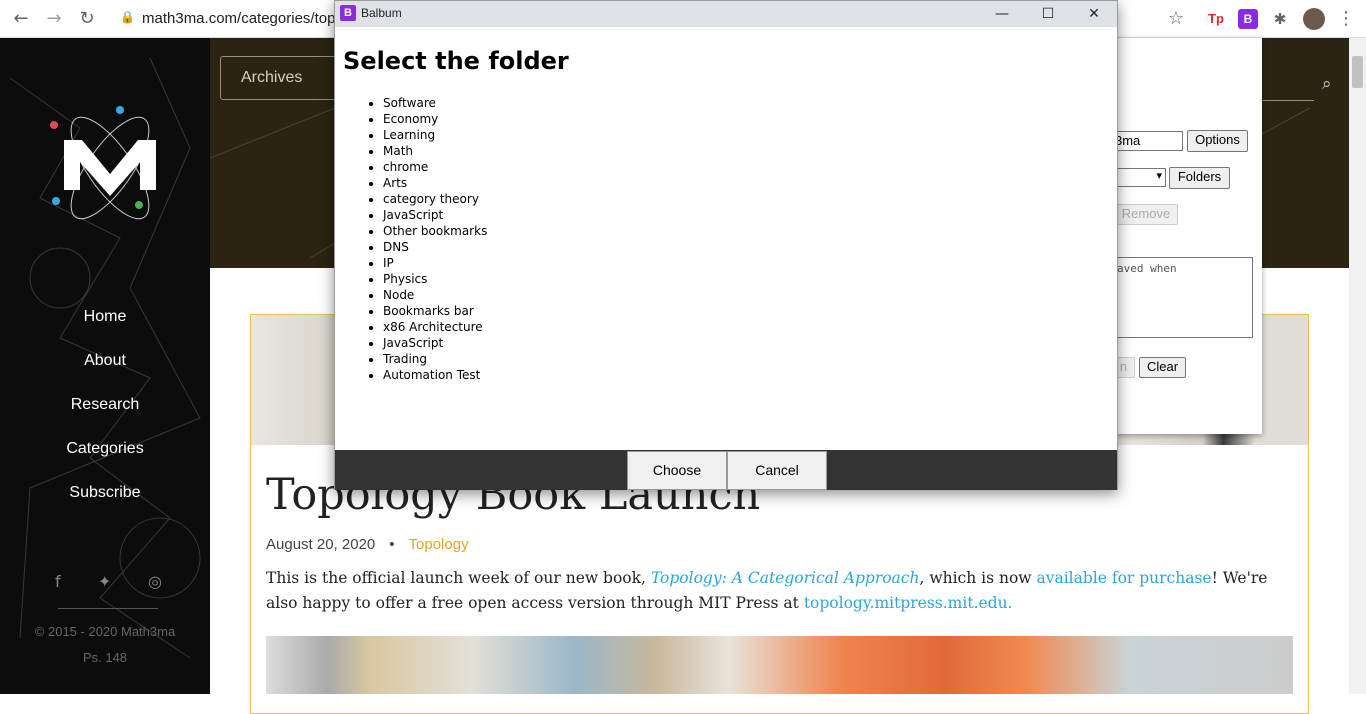 The image size is (1366, 714). What do you see at coordinates (1181, 297) in the screenshot?
I see `popup-notes-textarea: aved when` at bounding box center [1181, 297].